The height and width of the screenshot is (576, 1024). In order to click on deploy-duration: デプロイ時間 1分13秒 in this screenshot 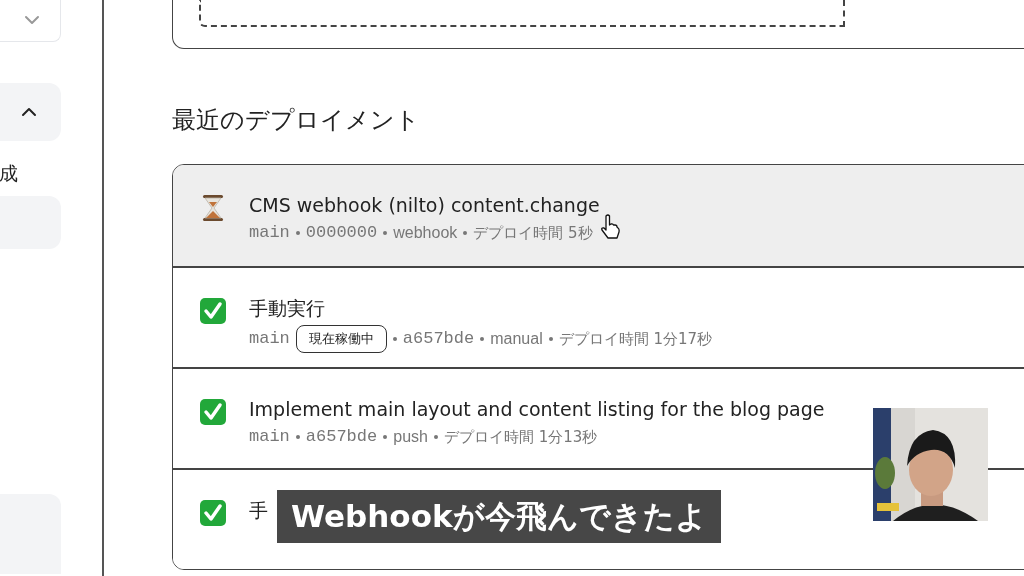, I will do `click(520, 437)`.